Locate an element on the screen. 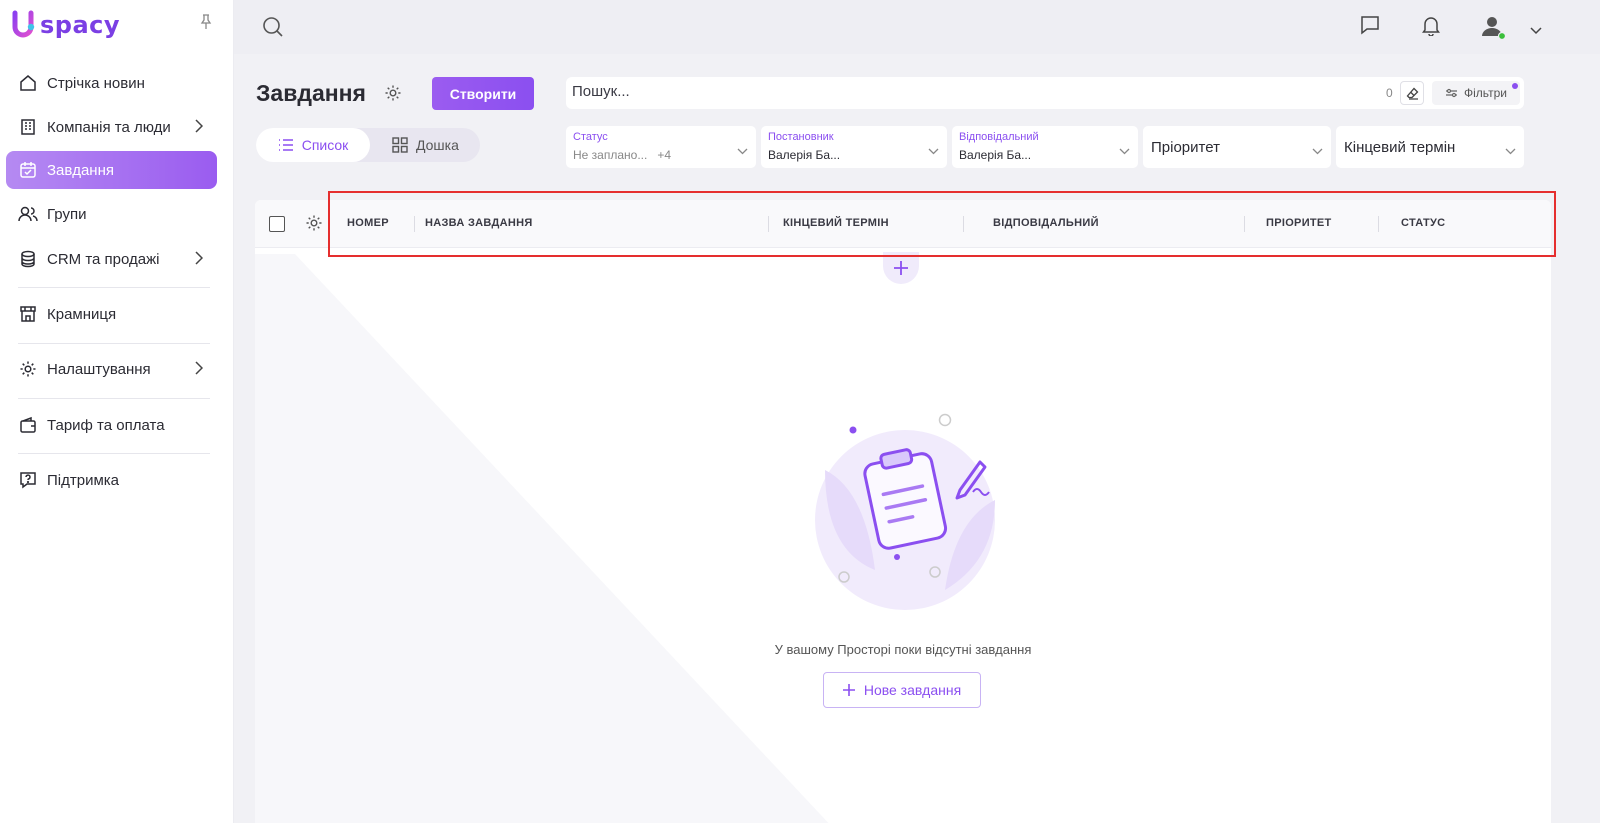 This screenshot has height=823, width=1600. sidebar-item-support: Підтримка is located at coordinates (111, 480).